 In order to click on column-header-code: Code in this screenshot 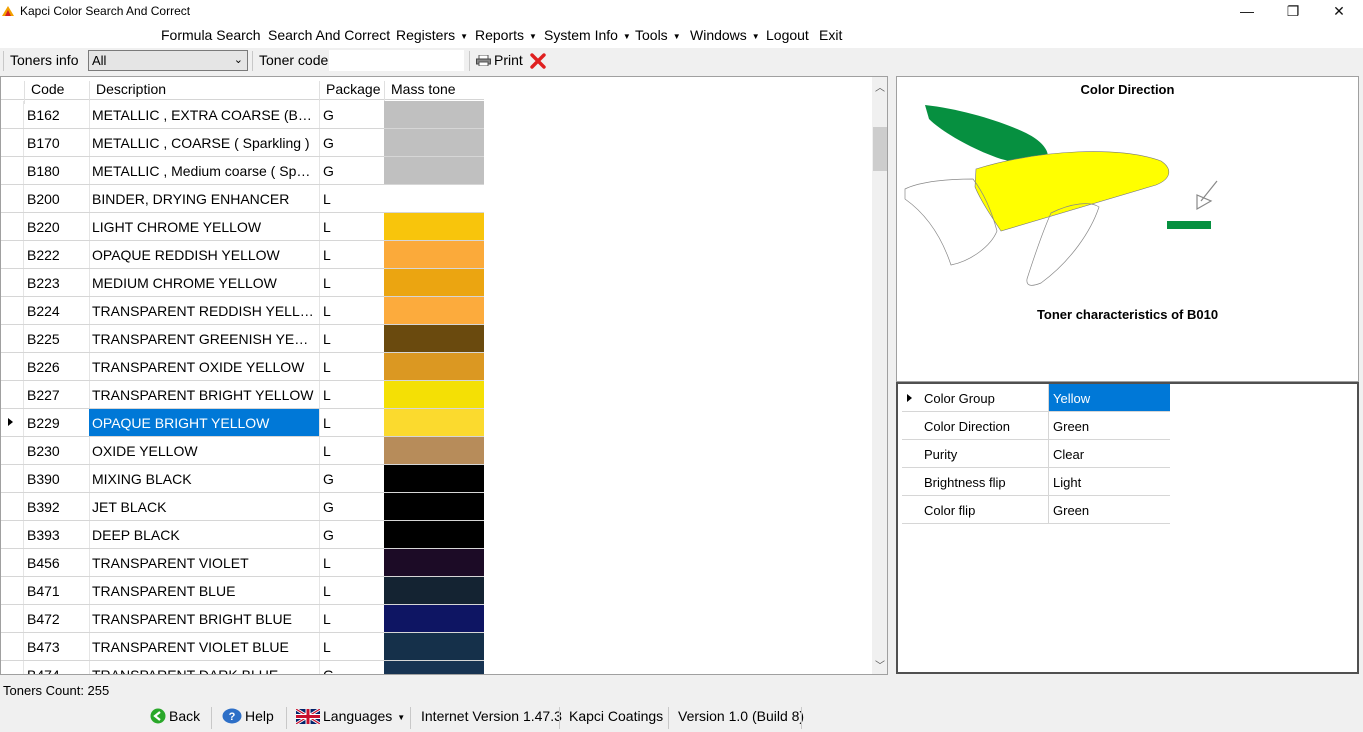, I will do `click(47, 89)`.